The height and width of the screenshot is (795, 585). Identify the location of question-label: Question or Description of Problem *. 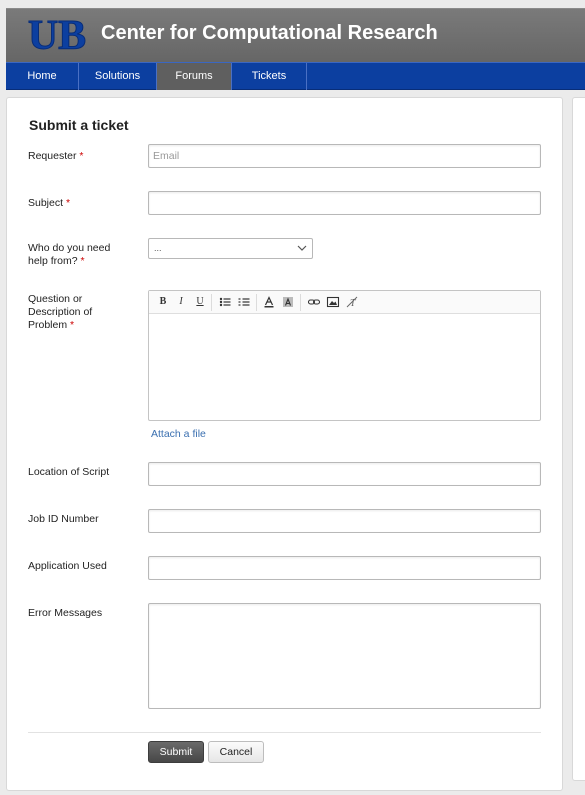
(60, 312).